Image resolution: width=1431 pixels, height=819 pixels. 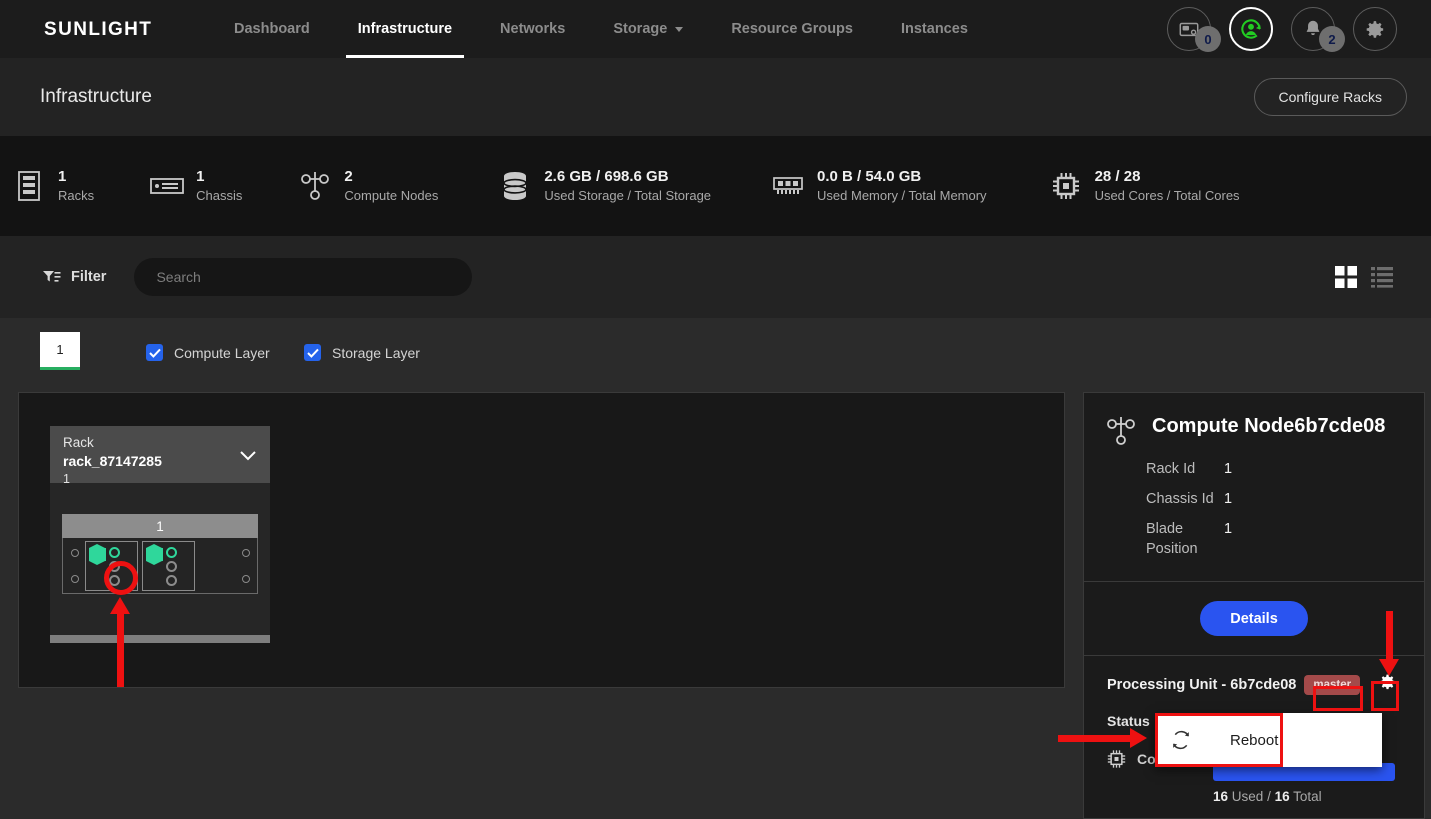 I want to click on search-input, so click(x=303, y=277).